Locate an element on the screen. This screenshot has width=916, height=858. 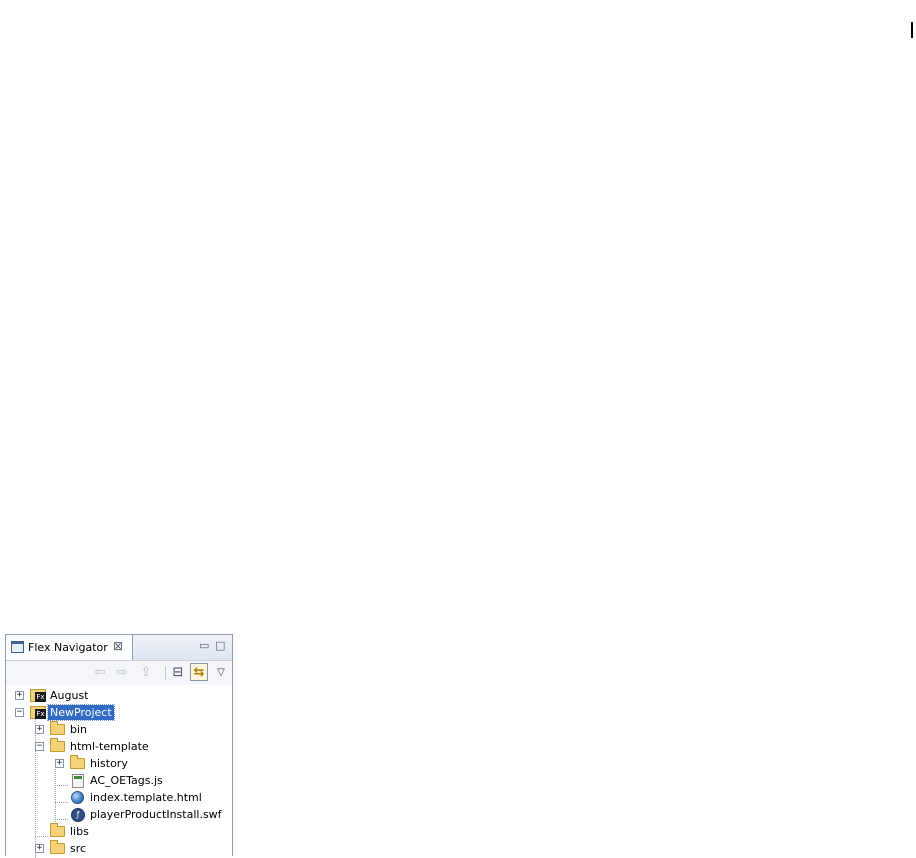
close-icon: ⊠ is located at coordinates (118, 646).